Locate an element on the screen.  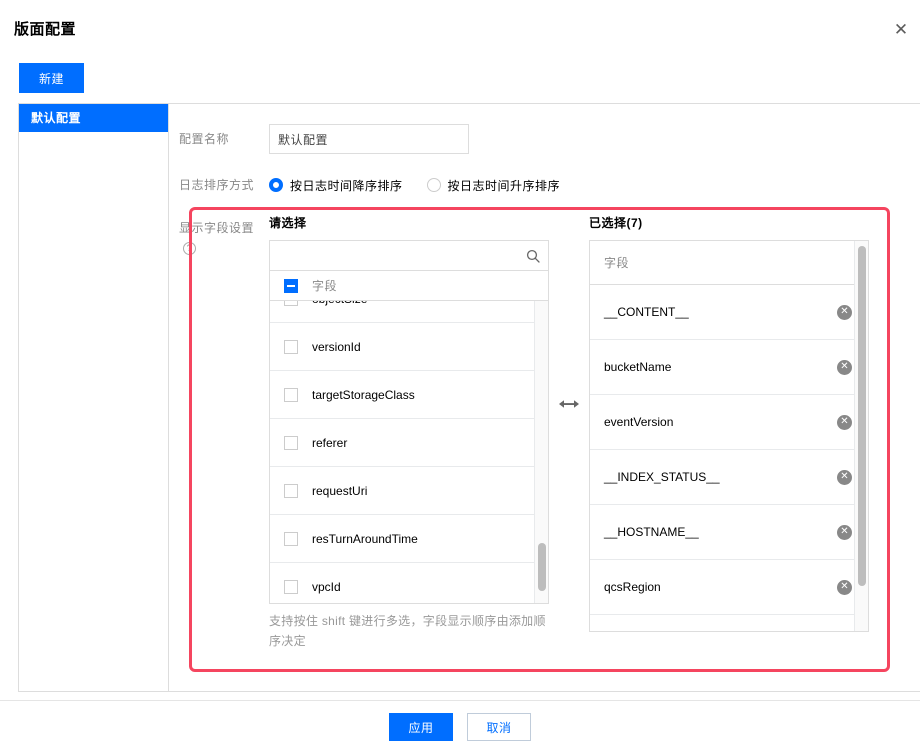
target-column-header: 字段 is located at coordinates (729, 263).